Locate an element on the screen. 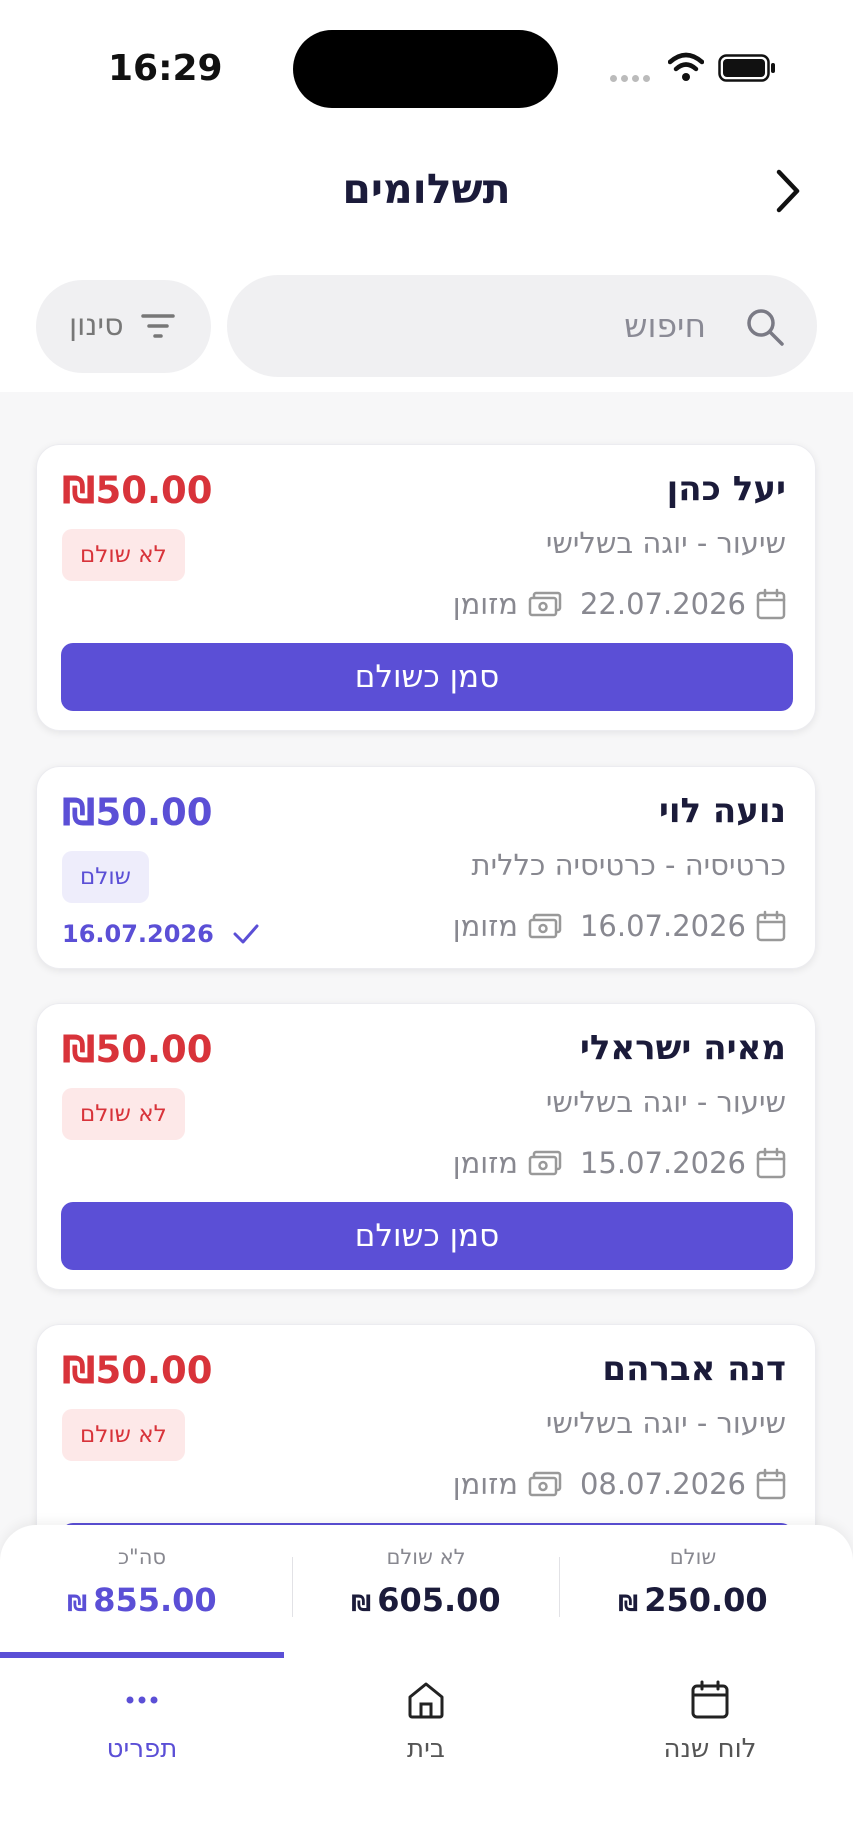 This screenshot has height=1844, width=853. summary-total-label: סה"כ is located at coordinates (142, 1557).